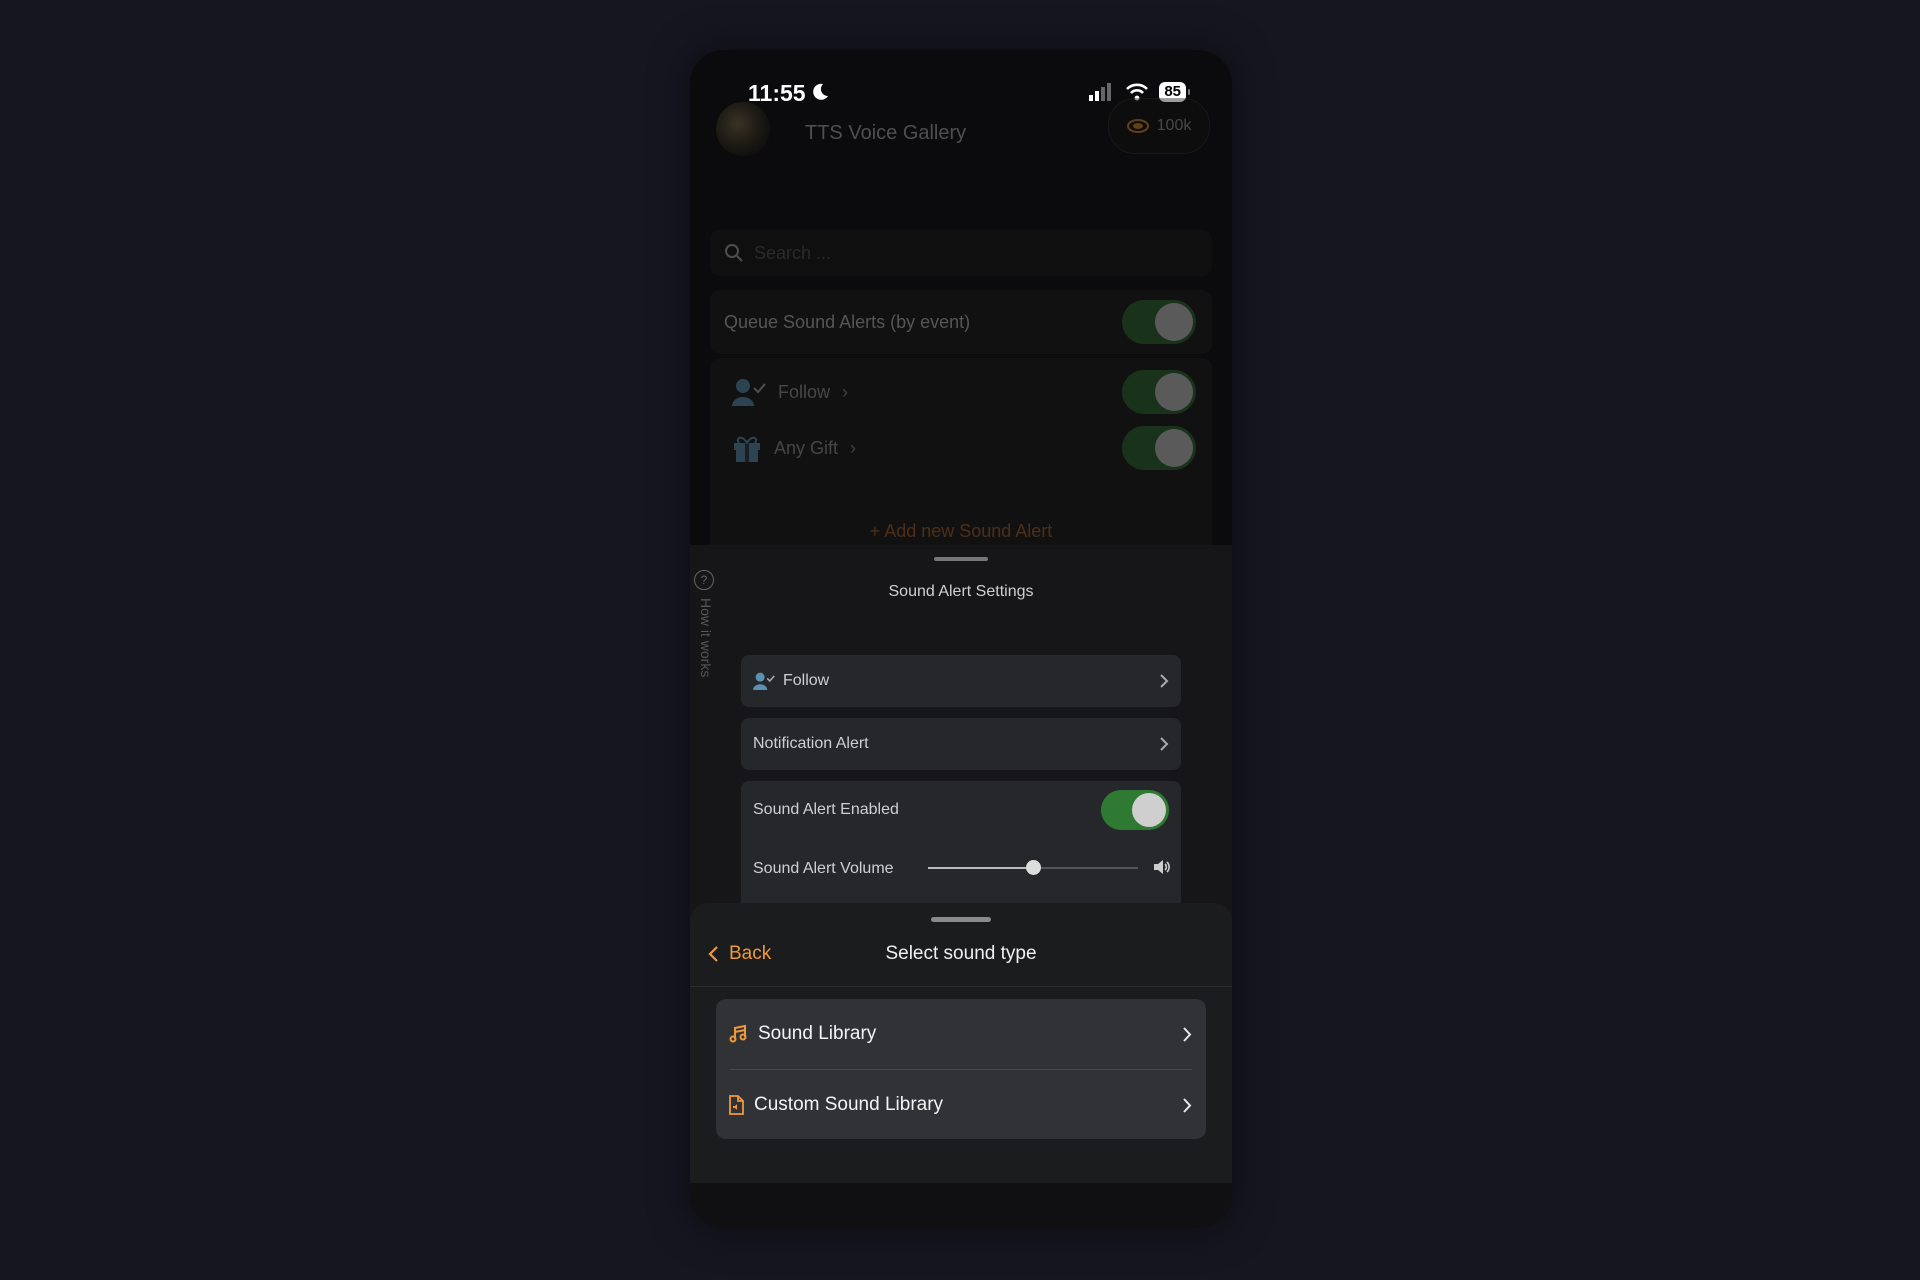 The height and width of the screenshot is (1280, 1920). Describe the element at coordinates (849, 1104) in the screenshot. I see `custom-sound-library-label: Custom Sound Library` at that location.